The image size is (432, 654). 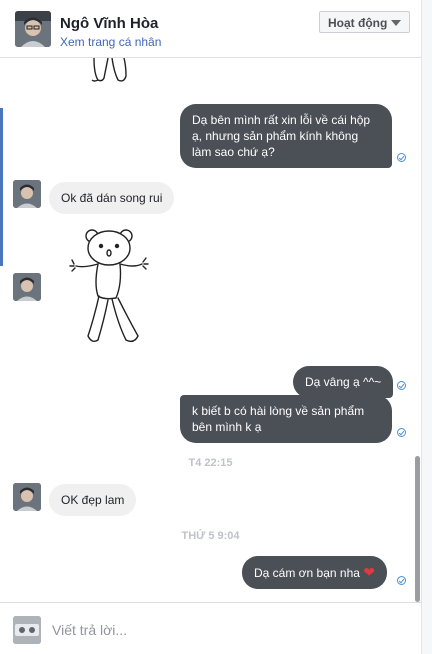 I want to click on message-text: Dạ vâng ạ ^^~, so click(x=343, y=382).